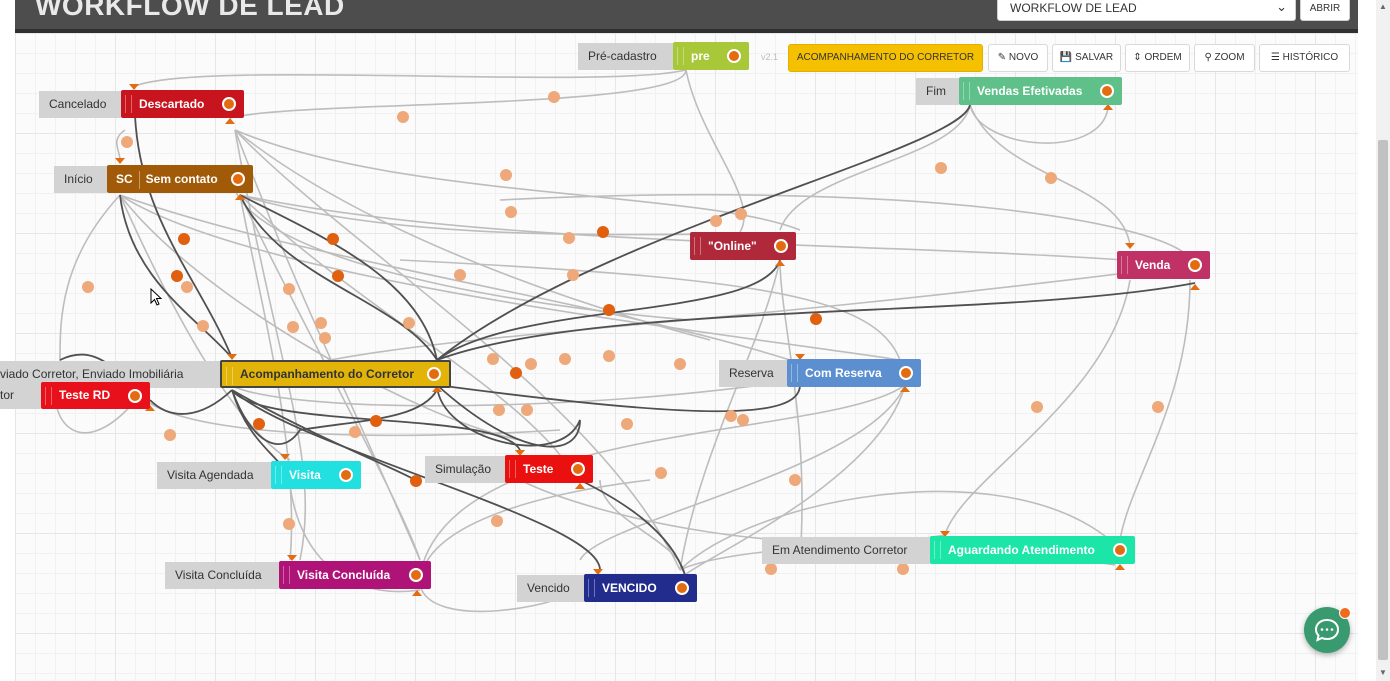  Describe the element at coordinates (355, 575) in the screenshot. I see `node-visita-concluida: Visita Concluída` at that location.